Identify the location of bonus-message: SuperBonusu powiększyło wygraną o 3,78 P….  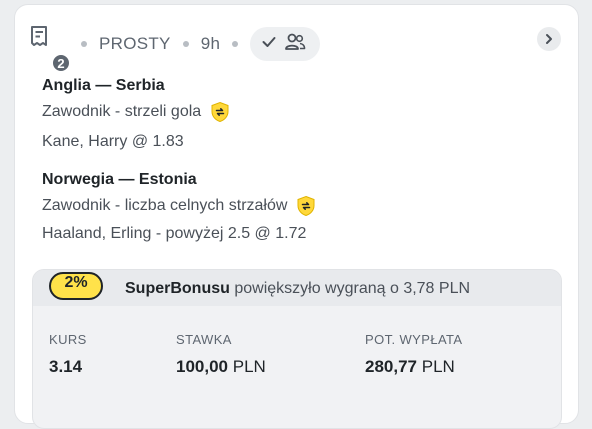
(297, 289).